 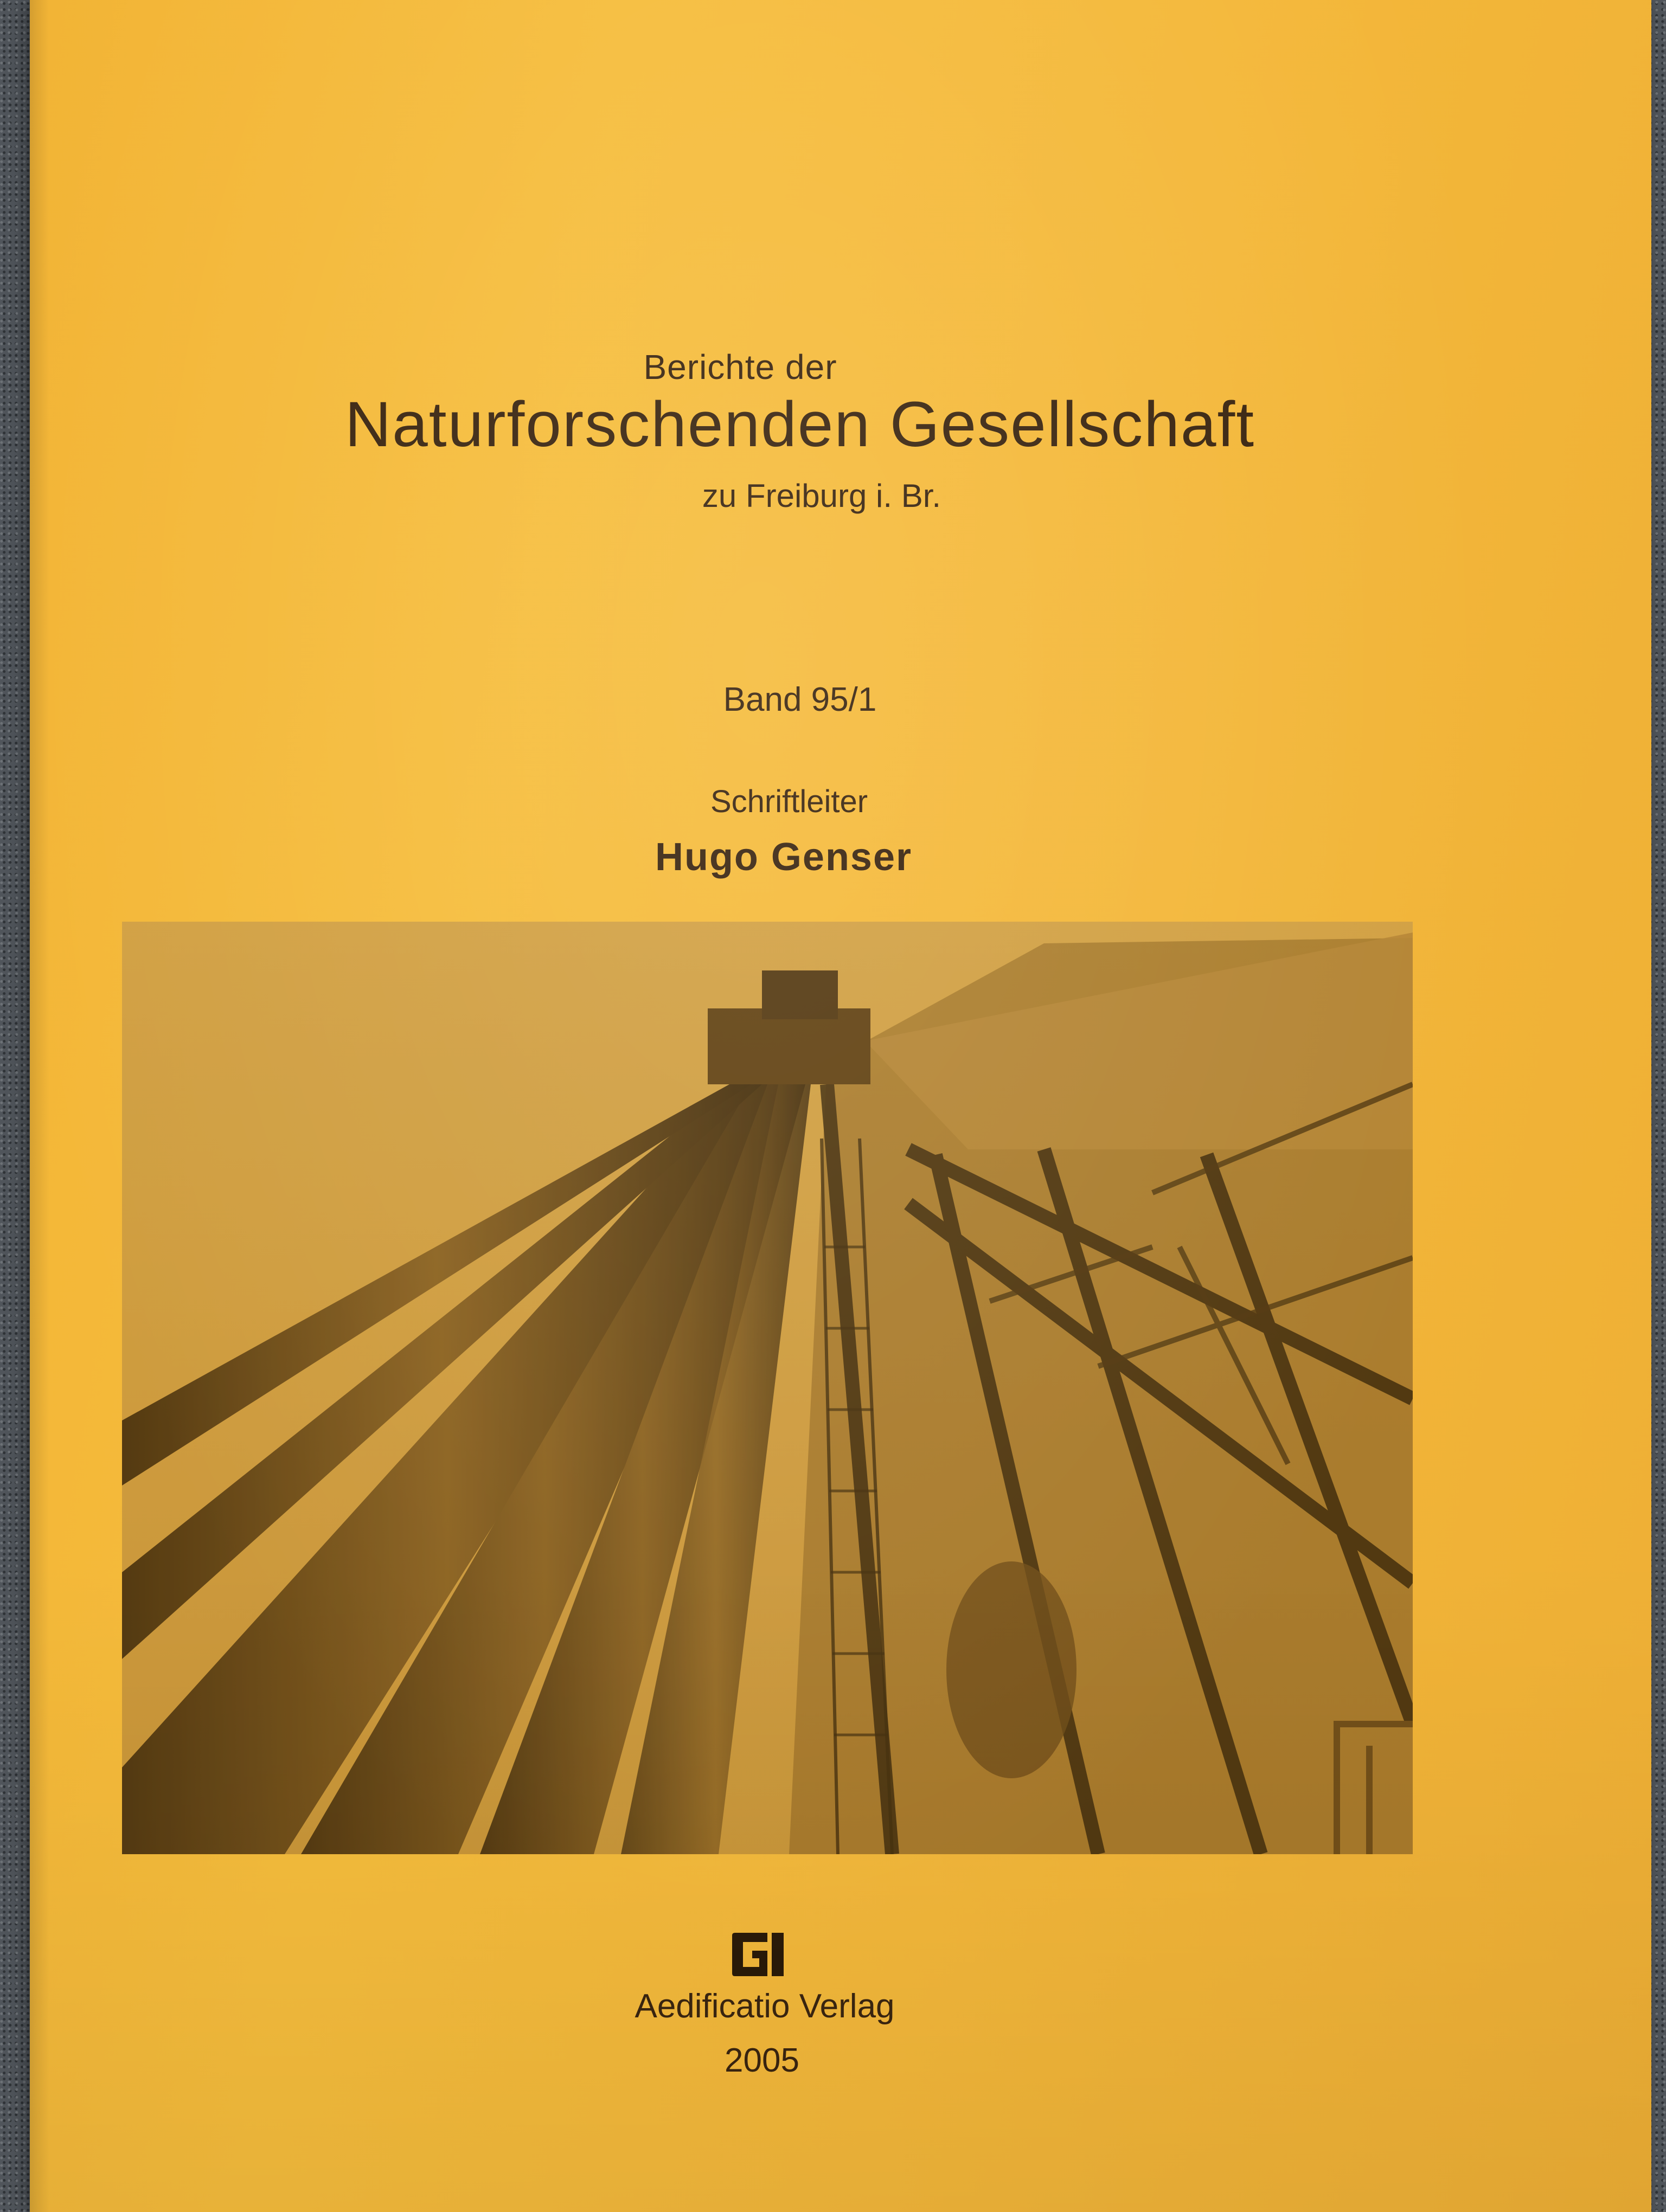 I want to click on series-title: Berichte der, so click(x=740, y=367).